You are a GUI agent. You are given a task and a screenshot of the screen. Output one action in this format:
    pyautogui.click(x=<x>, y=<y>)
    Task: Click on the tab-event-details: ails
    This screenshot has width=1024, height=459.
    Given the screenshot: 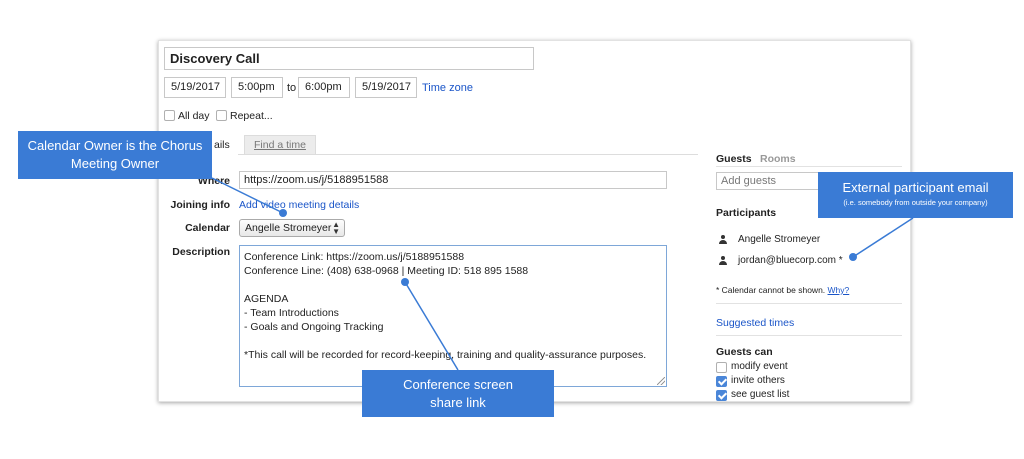 What is the action you would take?
    pyautogui.click(x=222, y=145)
    